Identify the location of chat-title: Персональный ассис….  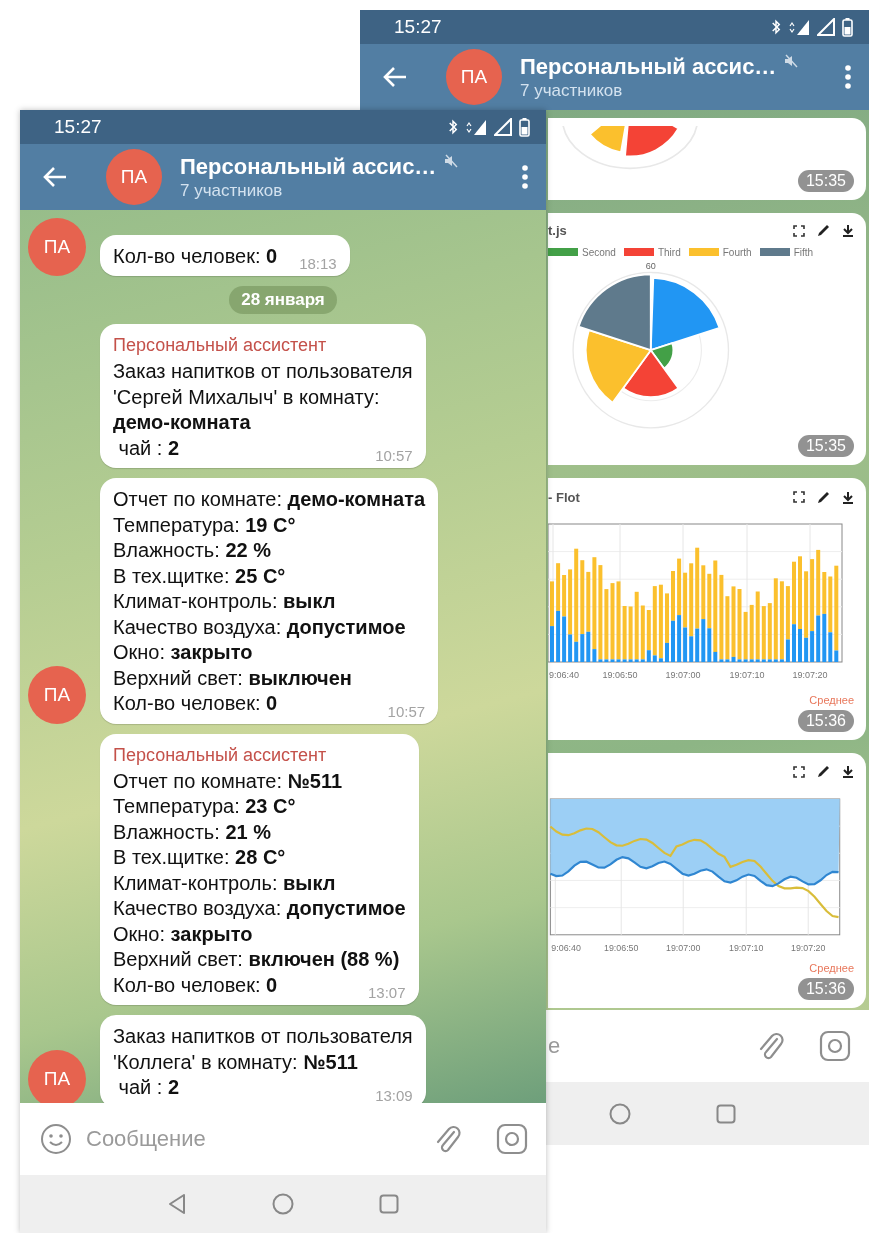
(308, 166).